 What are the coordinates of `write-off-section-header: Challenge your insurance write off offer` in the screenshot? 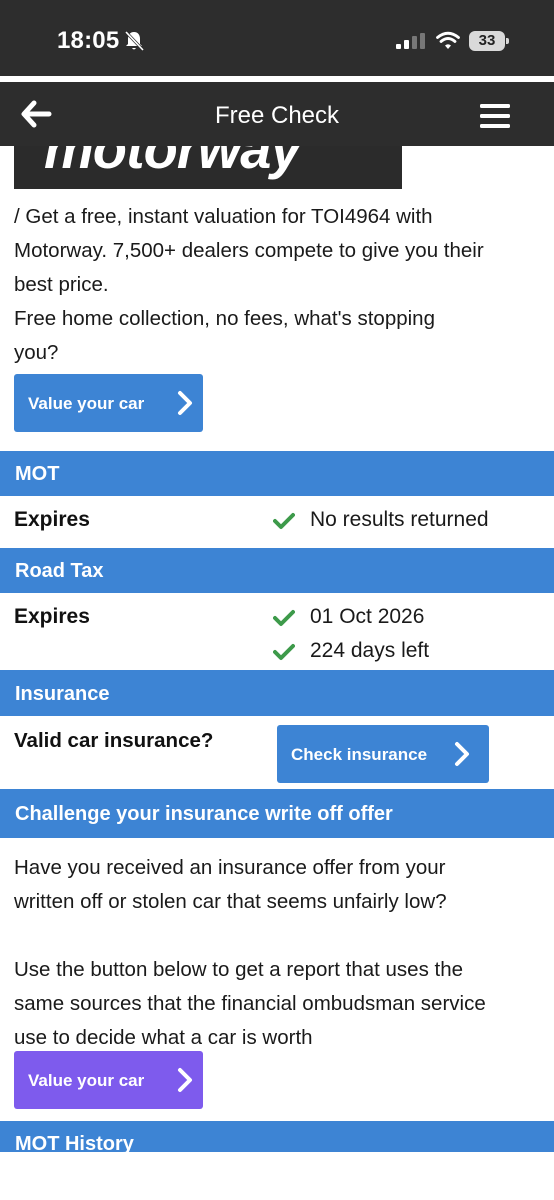 It's located at (277, 813).